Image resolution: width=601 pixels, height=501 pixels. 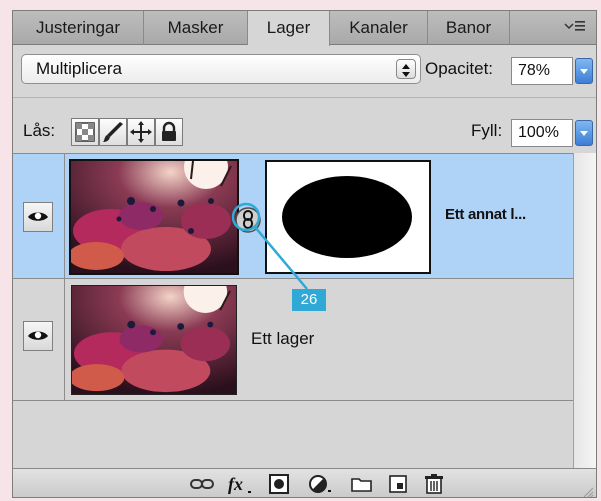 What do you see at coordinates (309, 300) in the screenshot?
I see `callout-badge: 26` at bounding box center [309, 300].